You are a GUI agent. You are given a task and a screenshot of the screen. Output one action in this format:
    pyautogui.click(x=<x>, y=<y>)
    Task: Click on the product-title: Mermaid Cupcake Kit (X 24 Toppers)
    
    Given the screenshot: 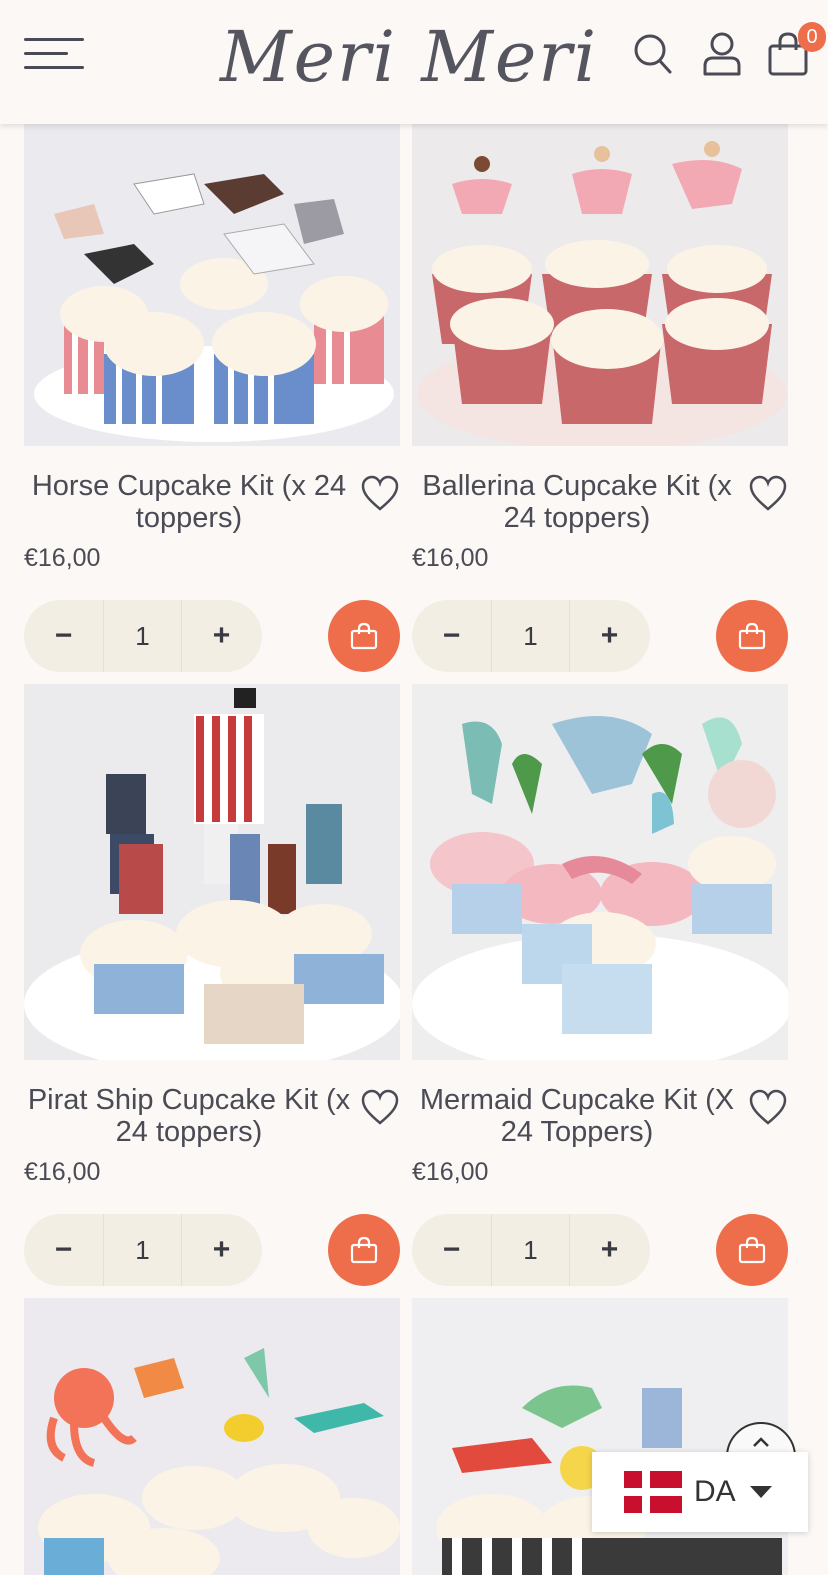 What is the action you would take?
    pyautogui.click(x=577, y=1116)
    